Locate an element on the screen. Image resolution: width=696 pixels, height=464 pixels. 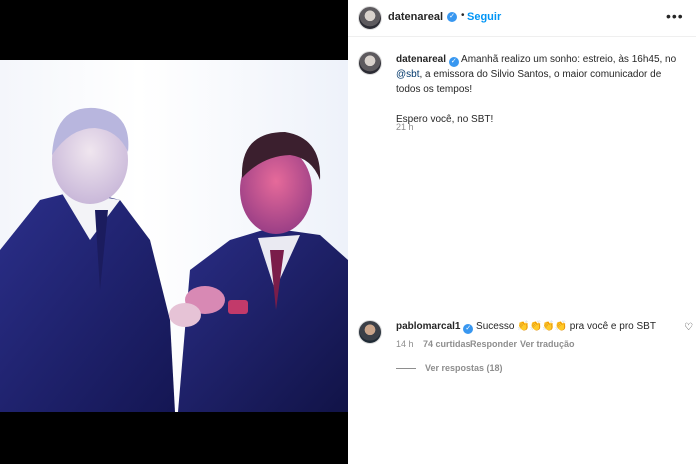
caption-avatar is located at coordinates (370, 63).